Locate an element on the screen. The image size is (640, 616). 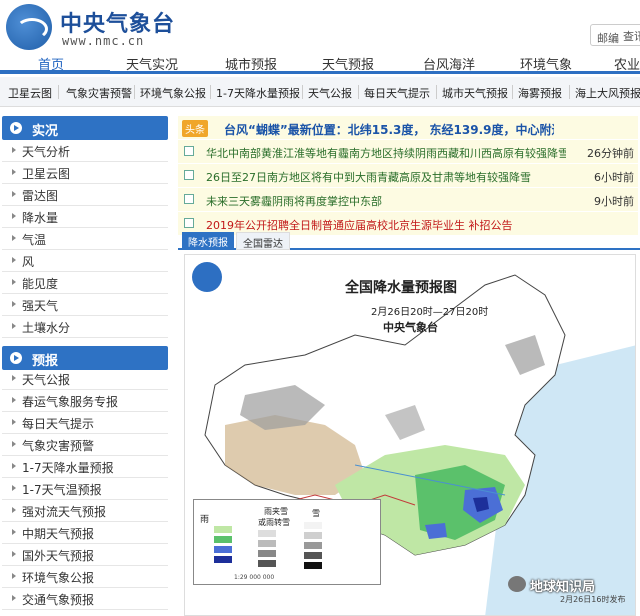
sidebar-item-severe-weather: 强天气 is located at coordinates (85, 305).